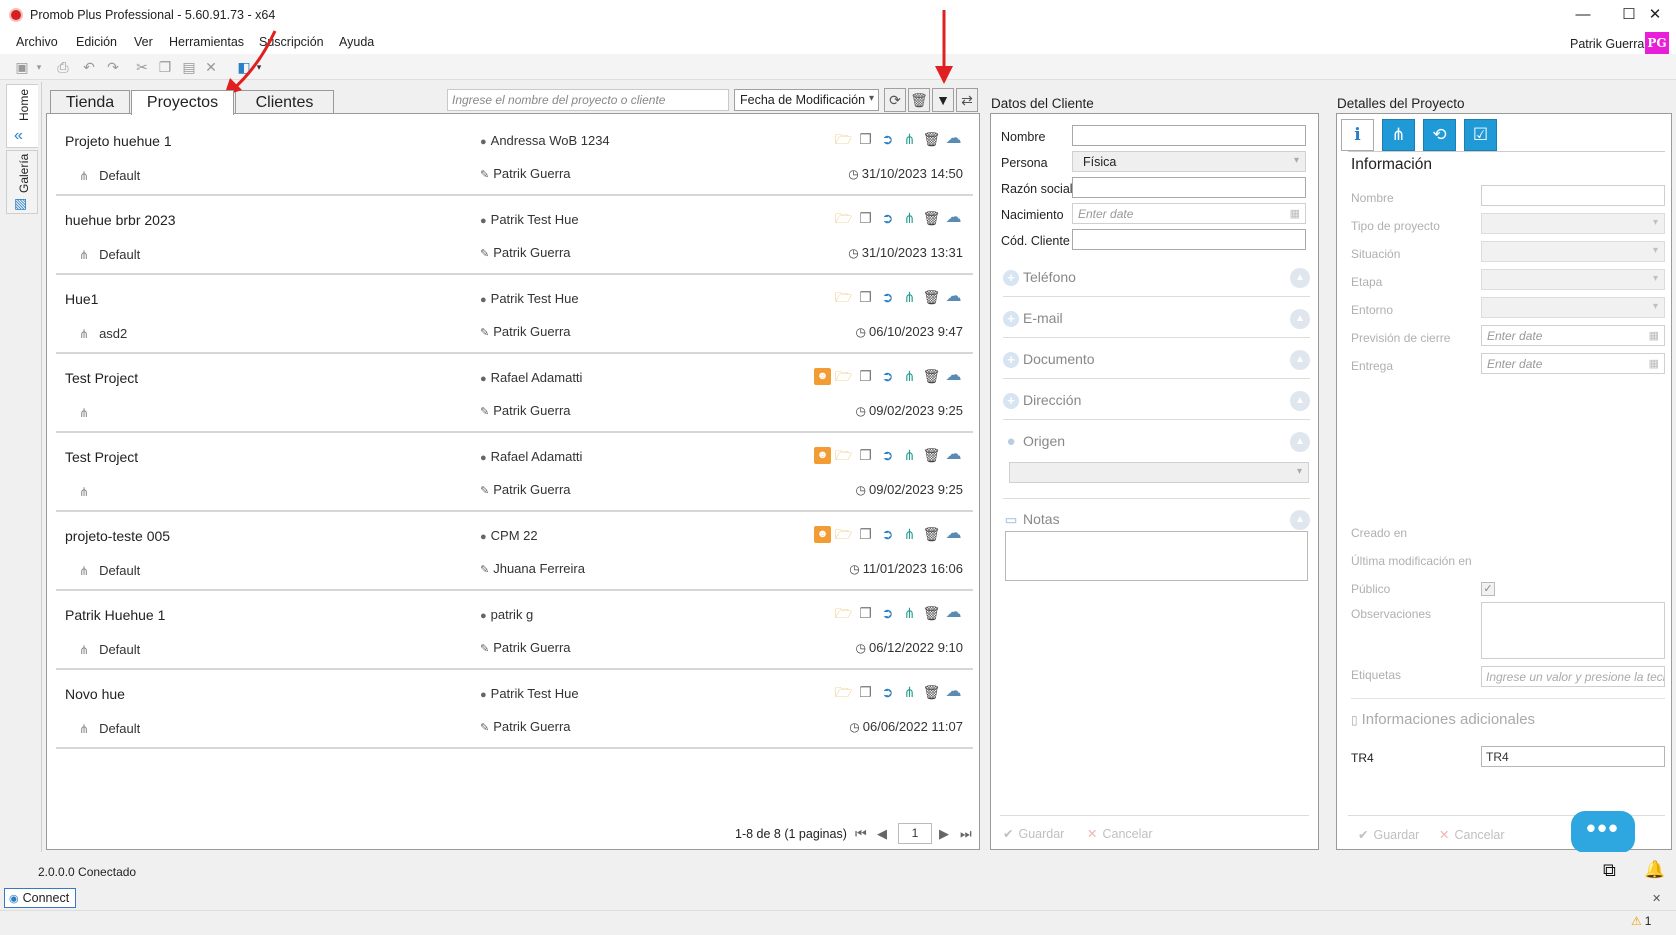  I want to click on trash-button: 🗑, so click(919, 100).